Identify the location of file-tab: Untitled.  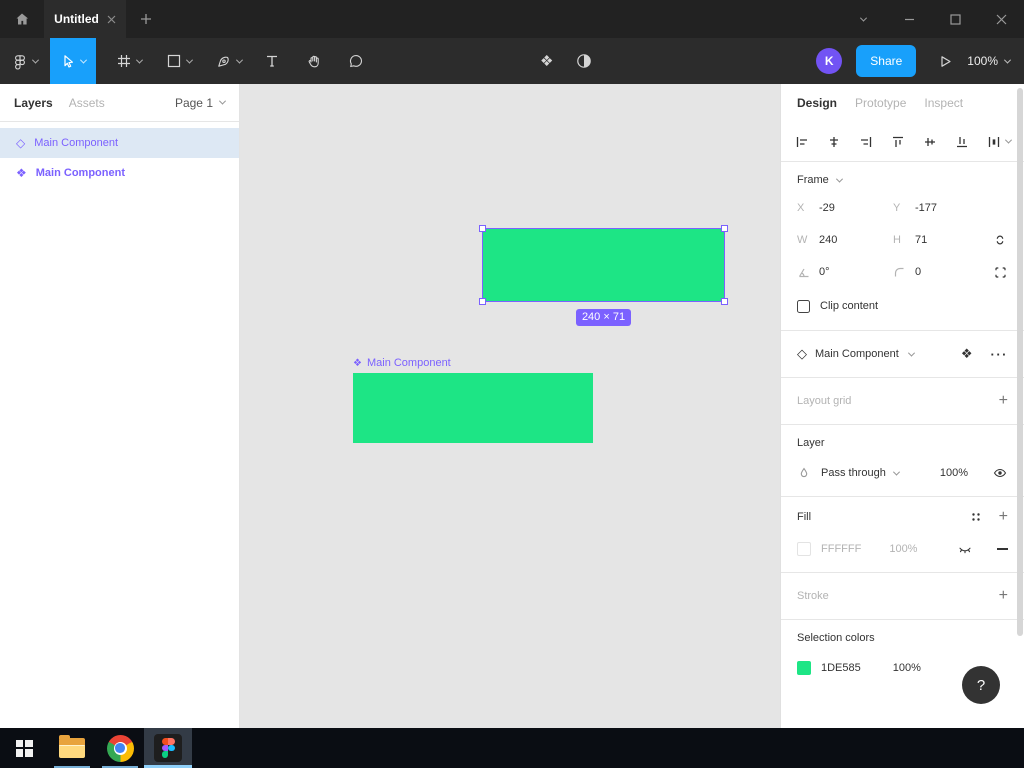
(85, 19).